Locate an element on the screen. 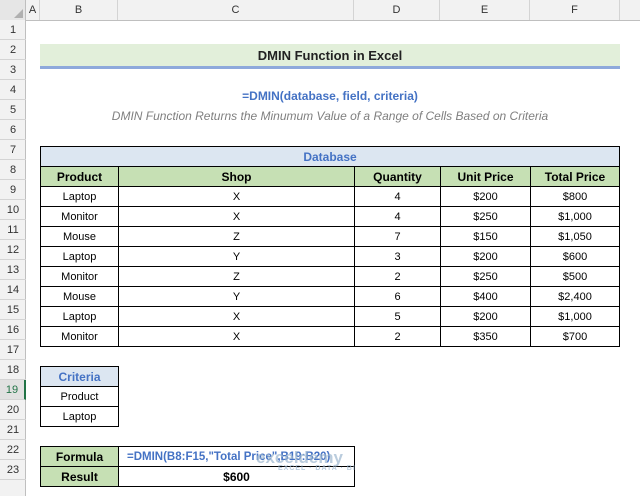 This screenshot has width=640, height=496. header-quantity: Quantity is located at coordinates (397, 176).